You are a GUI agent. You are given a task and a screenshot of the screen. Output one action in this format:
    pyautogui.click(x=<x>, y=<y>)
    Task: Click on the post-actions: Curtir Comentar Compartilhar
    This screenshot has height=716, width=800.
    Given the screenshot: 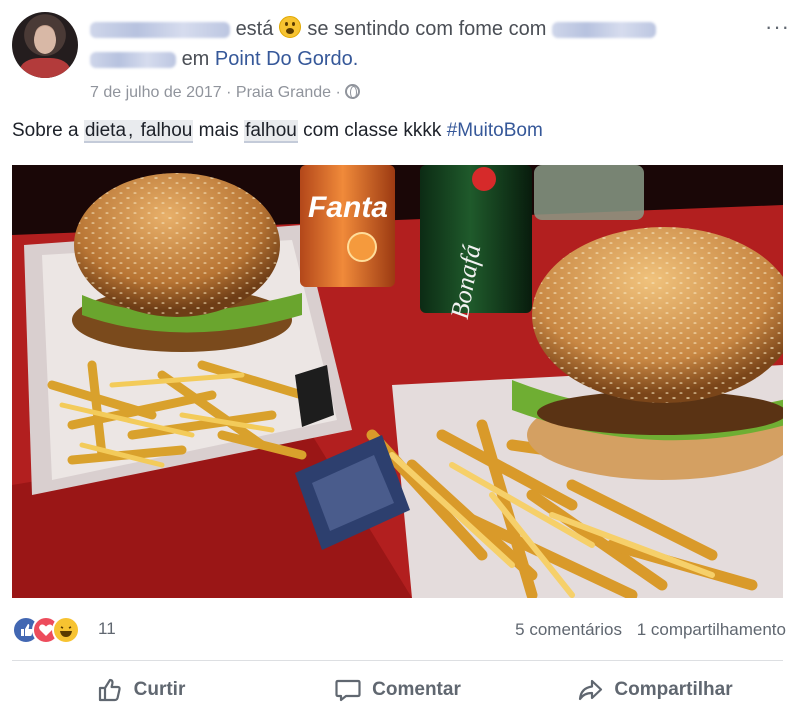 What is the action you would take?
    pyautogui.click(x=397, y=690)
    